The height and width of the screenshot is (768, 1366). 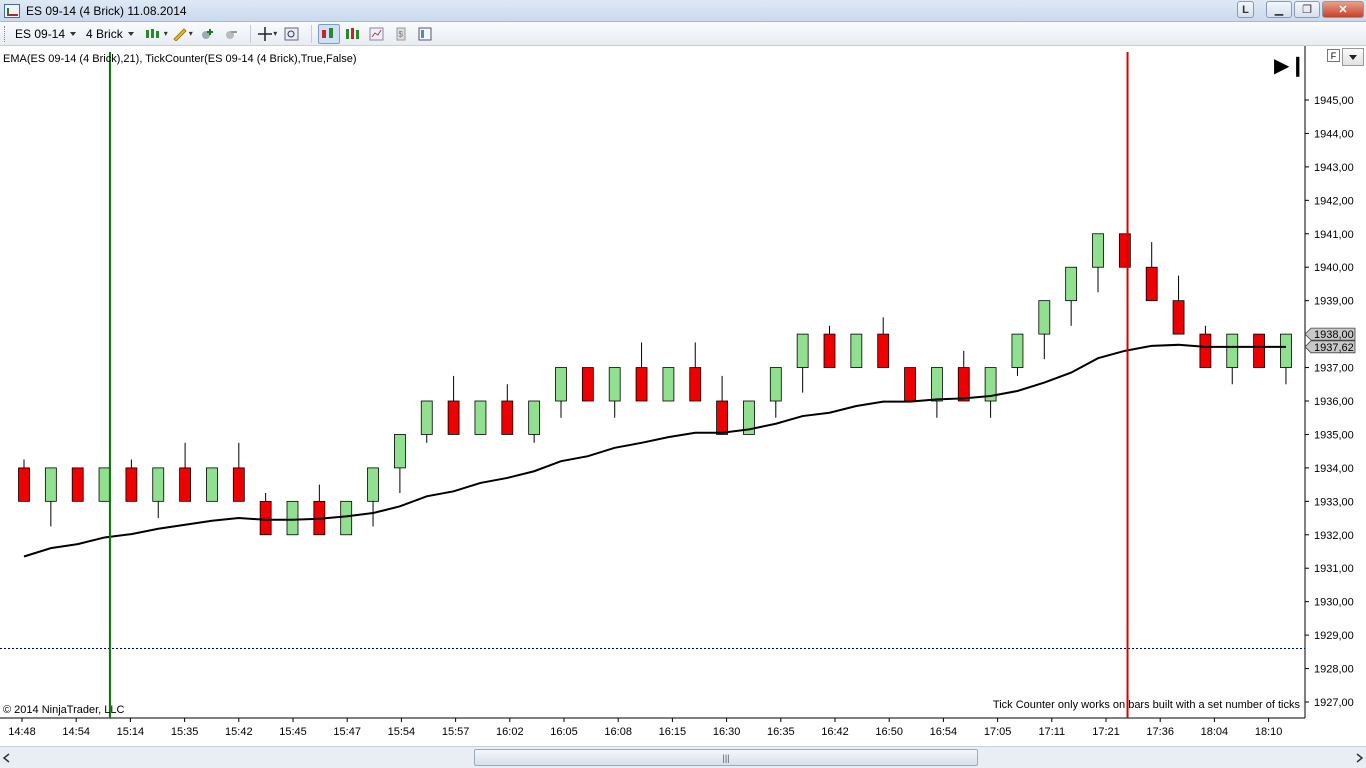 What do you see at coordinates (328, 33) in the screenshot?
I see `strategies-button` at bounding box center [328, 33].